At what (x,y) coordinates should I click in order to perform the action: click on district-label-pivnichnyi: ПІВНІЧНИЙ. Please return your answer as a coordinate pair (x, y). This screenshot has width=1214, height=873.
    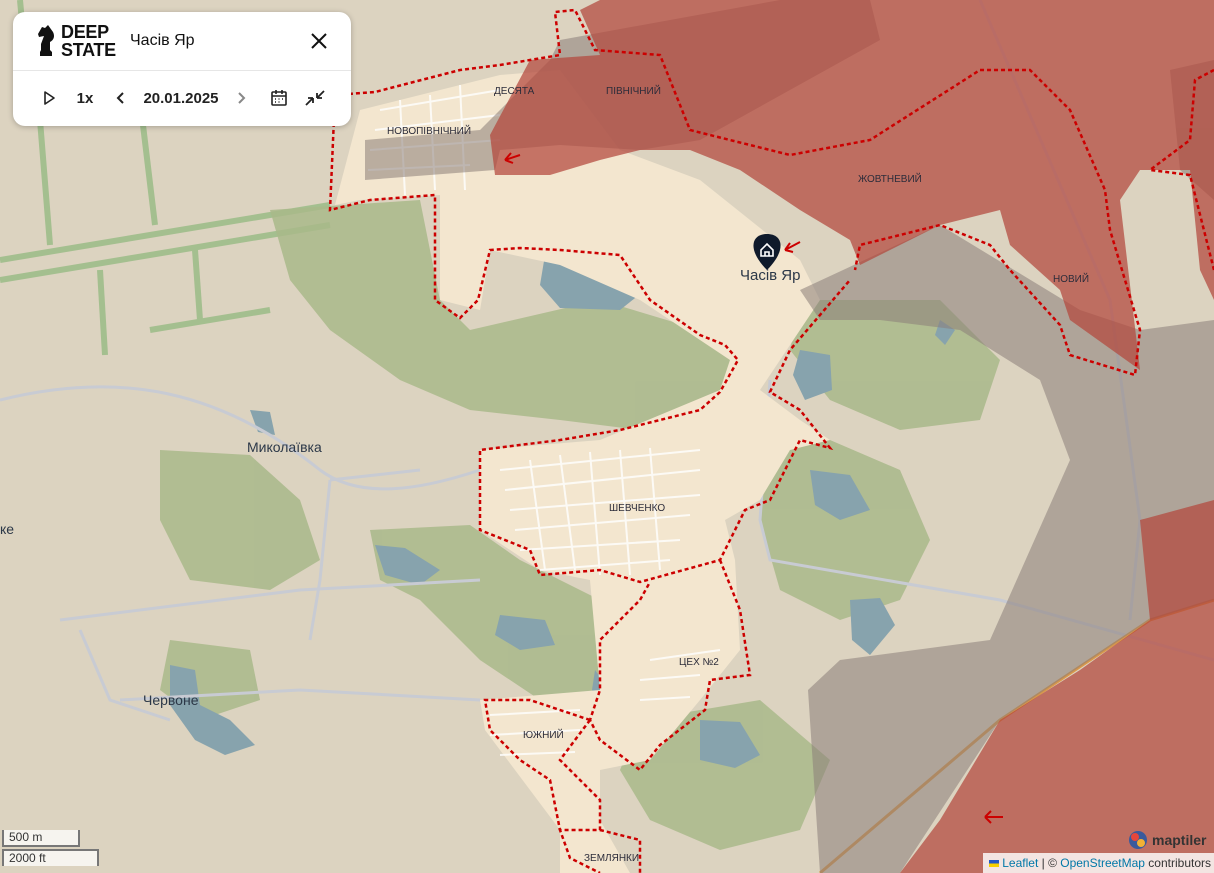
    Looking at the image, I should click on (633, 91).